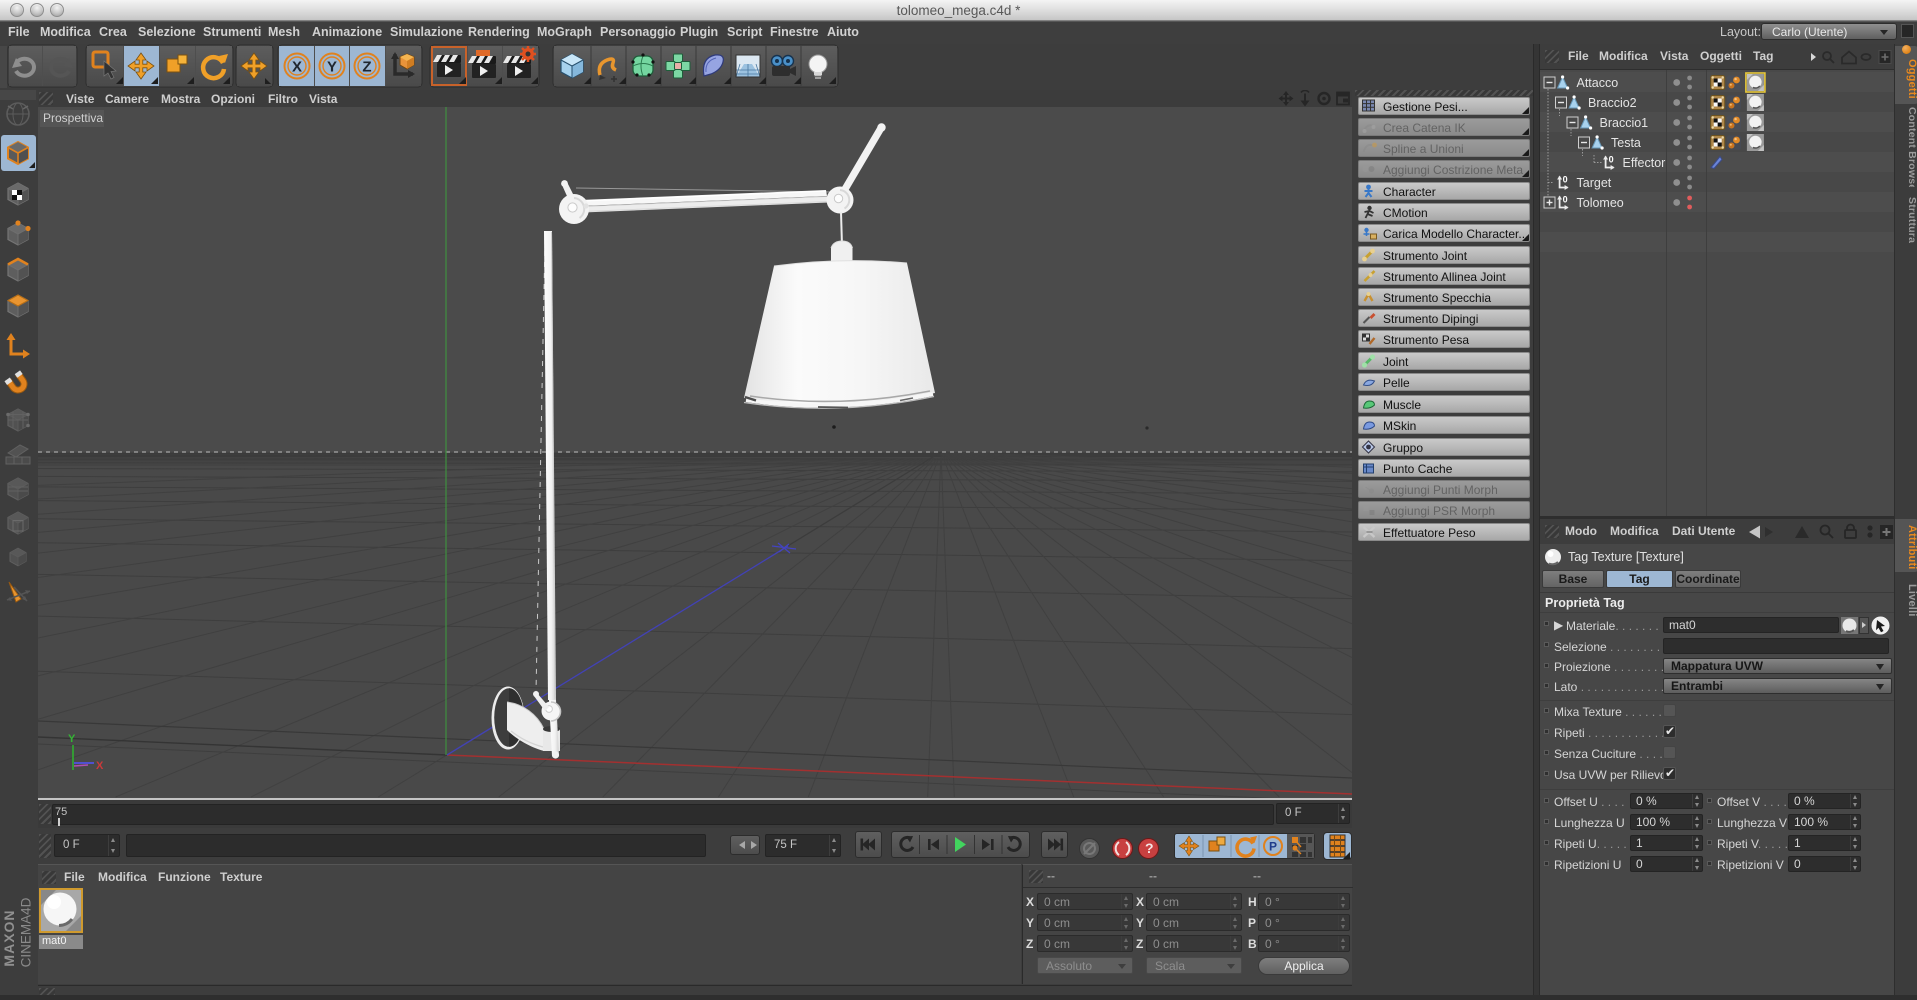 The height and width of the screenshot is (1000, 1917). I want to click on svg-text: Attacco, so click(1598, 83).